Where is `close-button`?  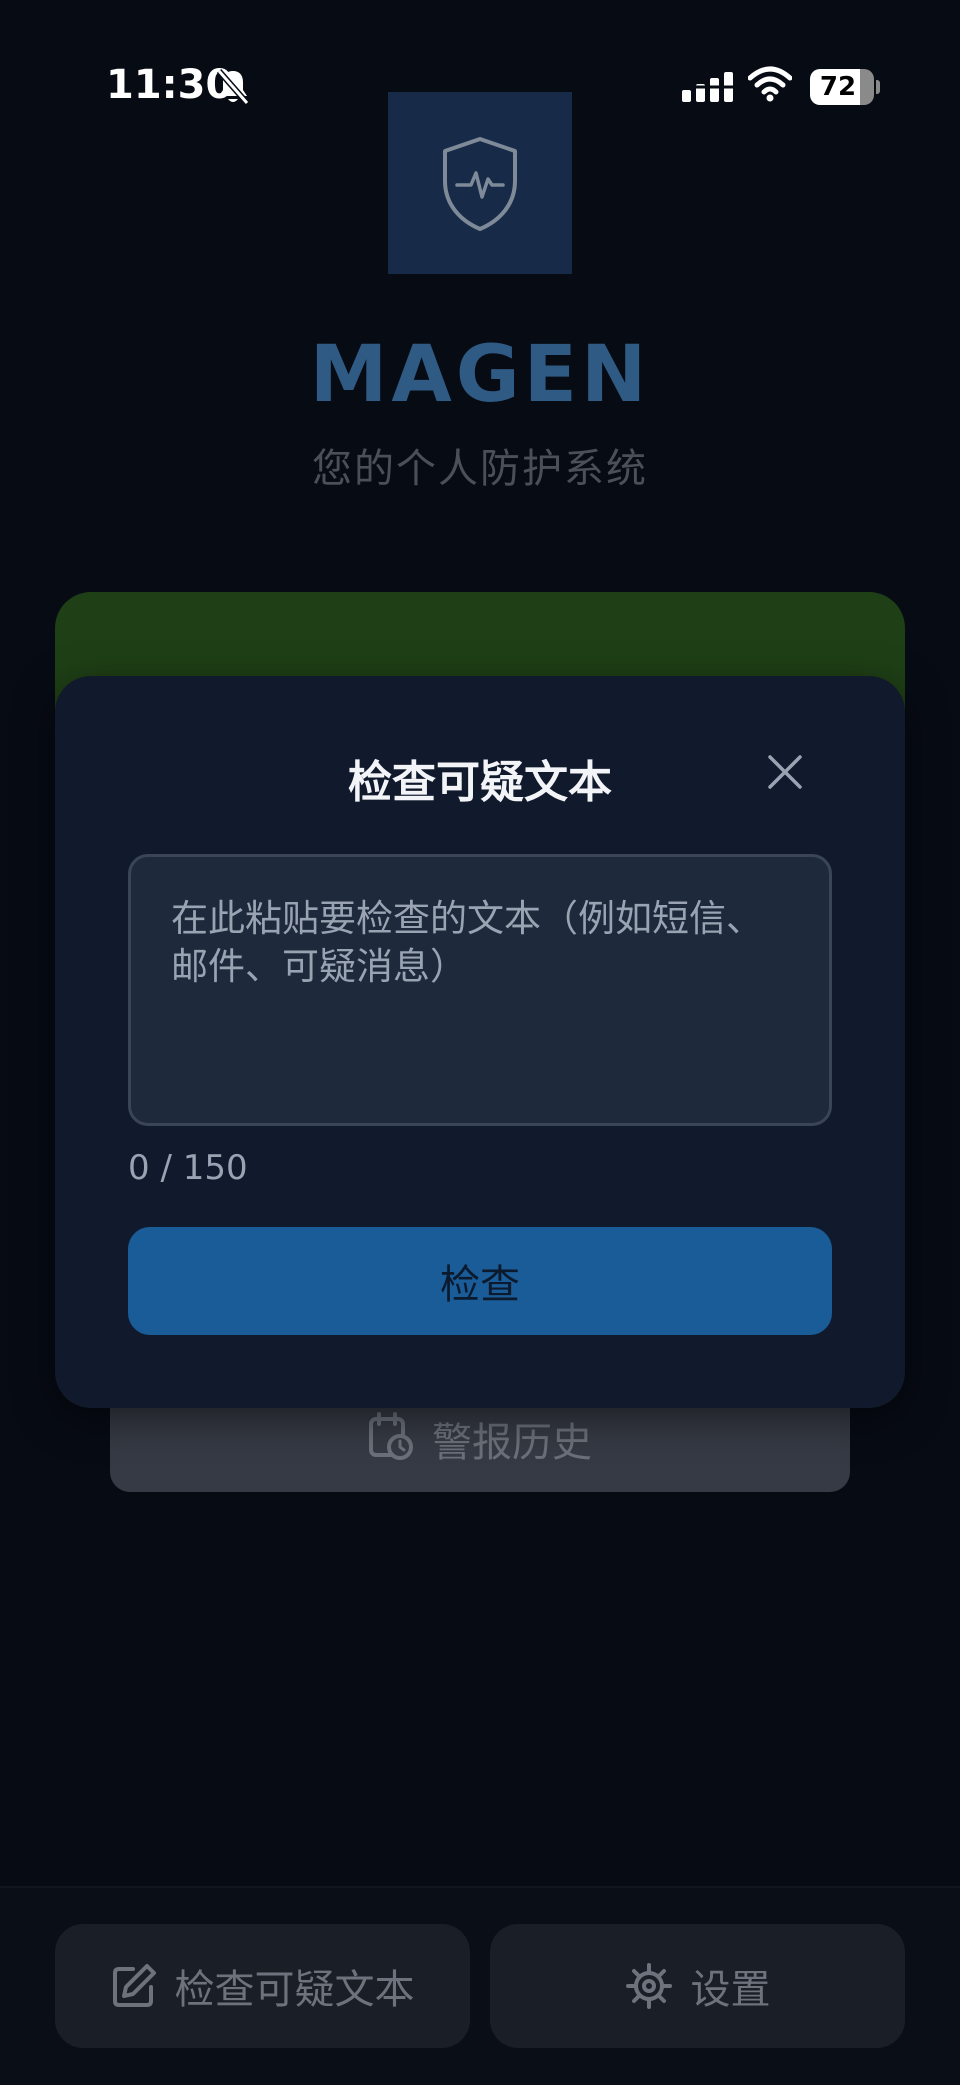
close-button is located at coordinates (785, 772).